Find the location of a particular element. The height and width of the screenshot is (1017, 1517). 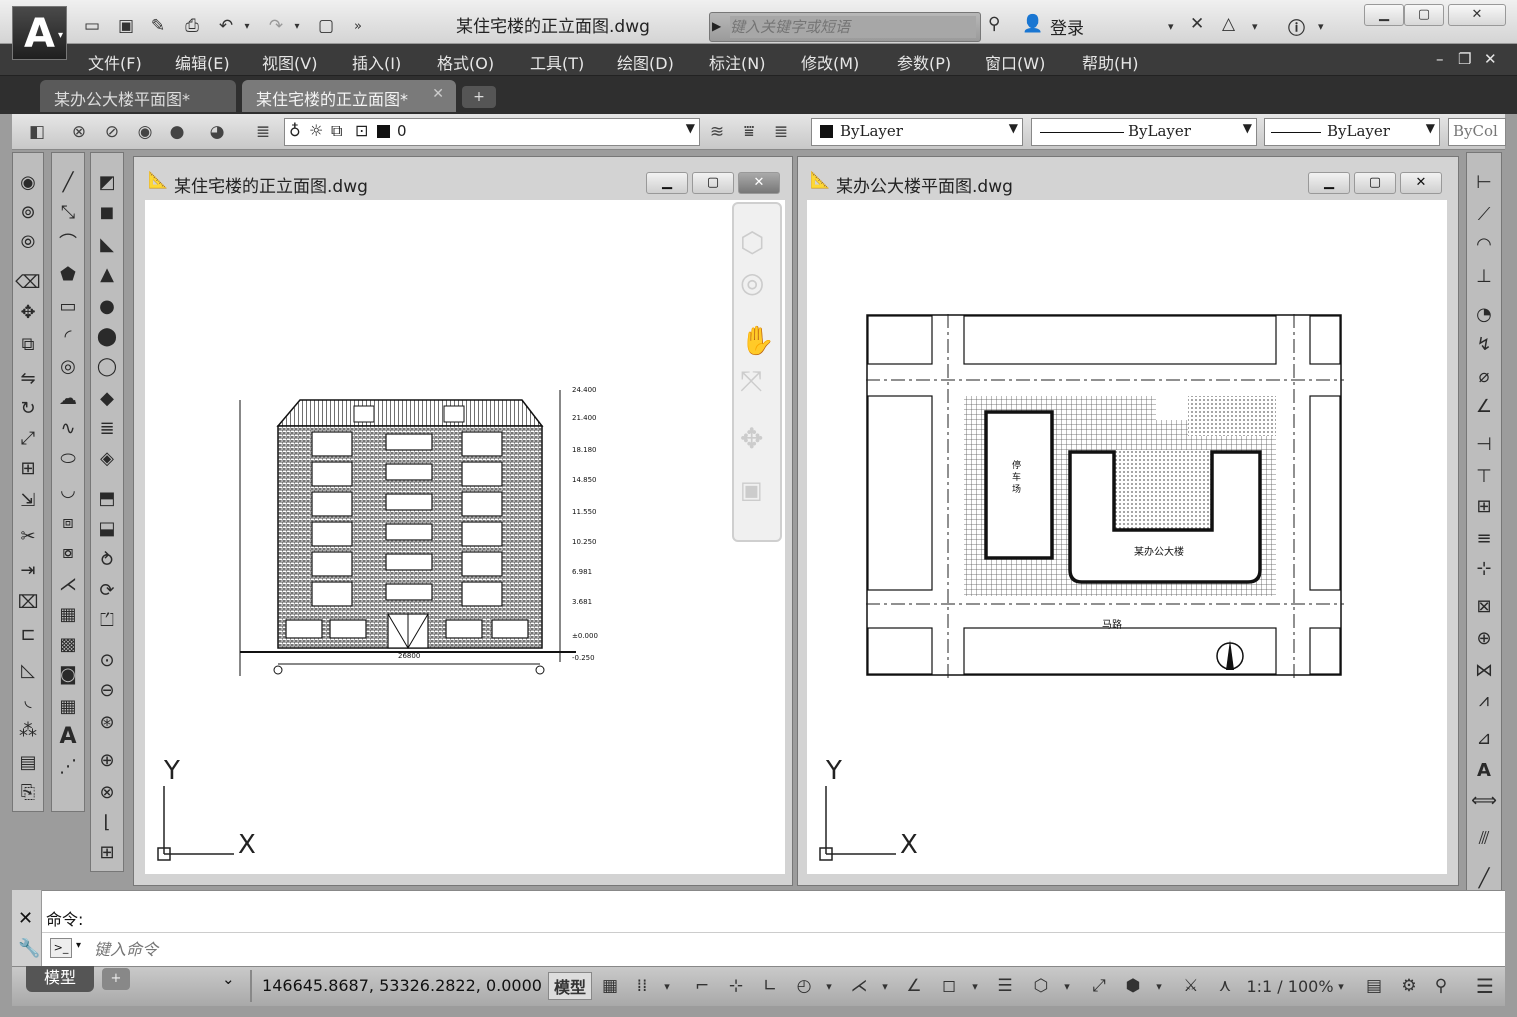

layer-freeze-icon: ◉ is located at coordinates (145, 132).